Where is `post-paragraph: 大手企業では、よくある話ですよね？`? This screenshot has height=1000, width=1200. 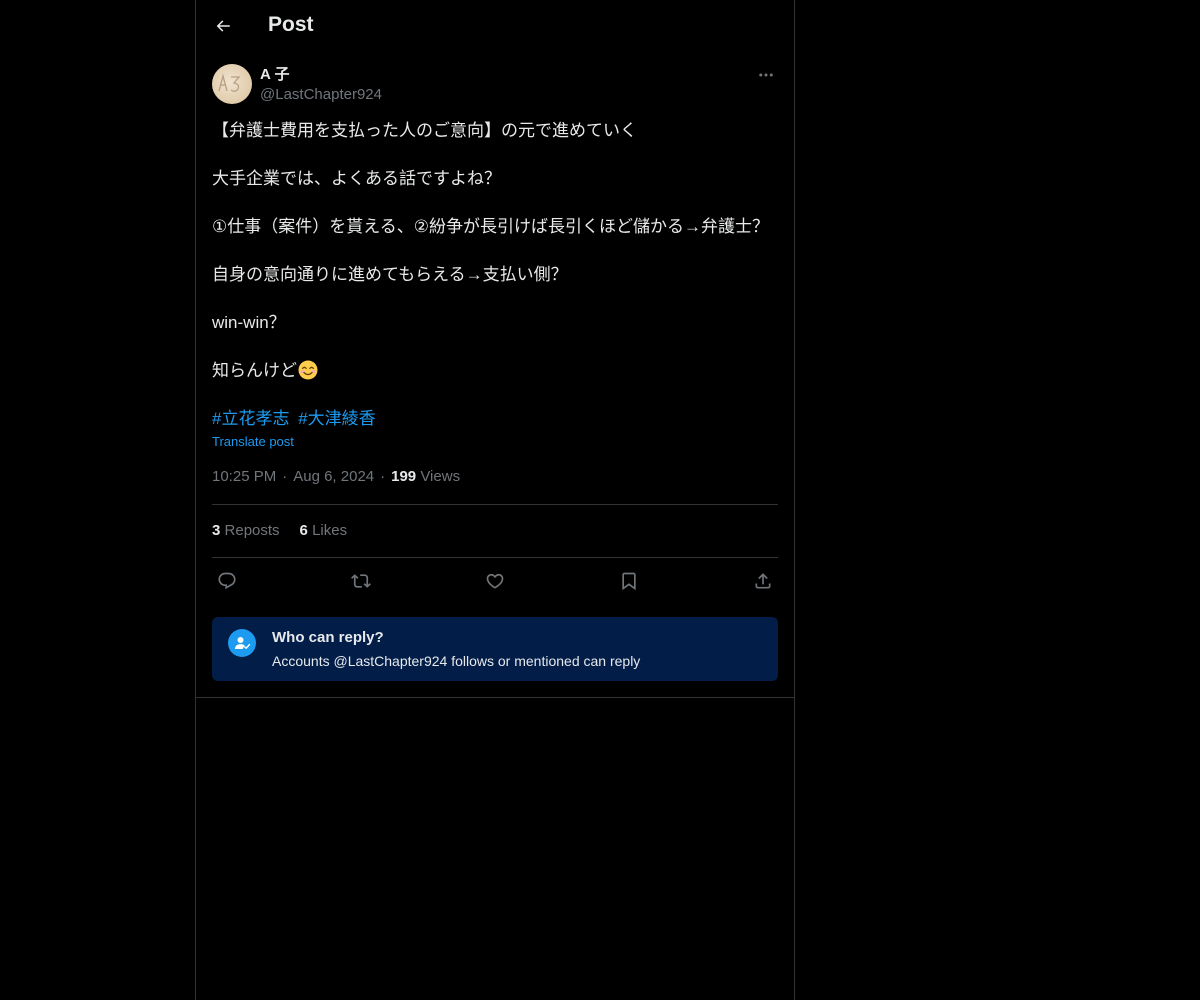 post-paragraph: 大手企業では、よくある話ですよね？ is located at coordinates (356, 178).